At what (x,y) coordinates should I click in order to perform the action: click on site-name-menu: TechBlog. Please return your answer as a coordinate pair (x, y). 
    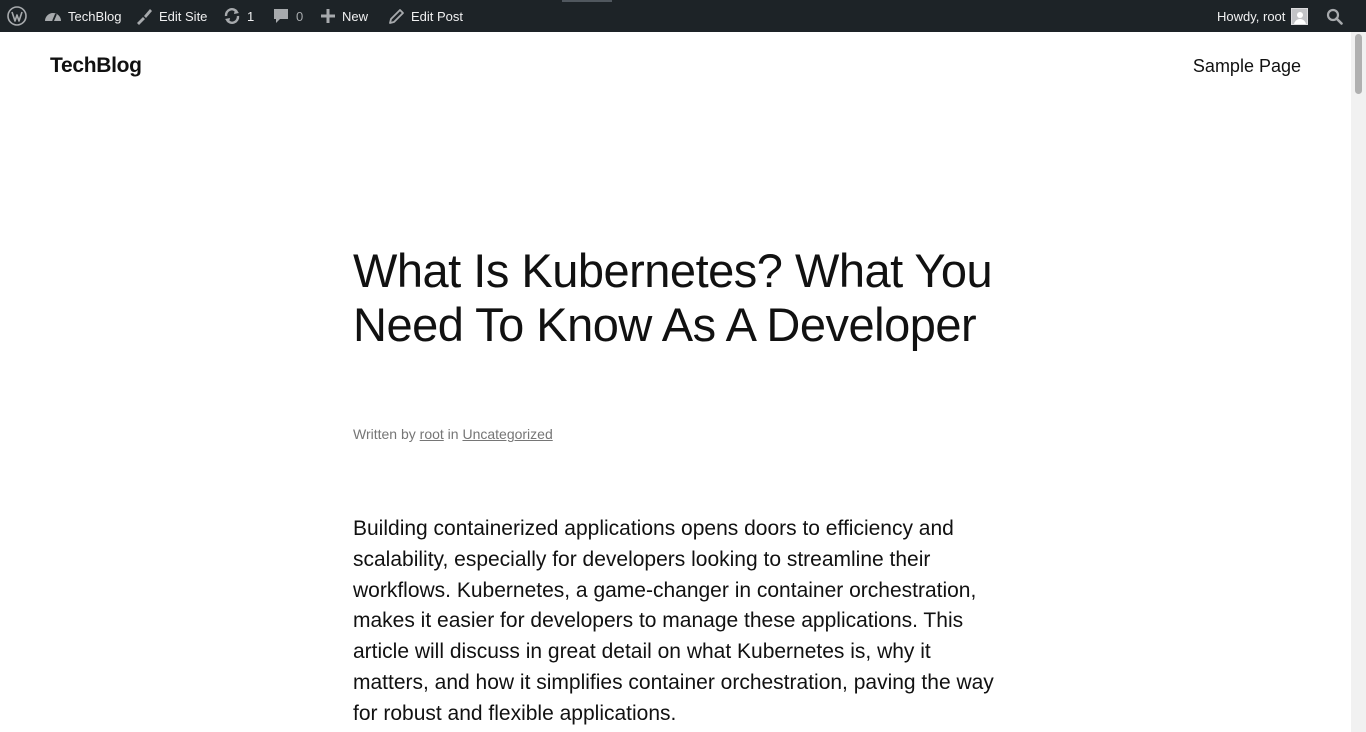
    Looking at the image, I should click on (82, 16).